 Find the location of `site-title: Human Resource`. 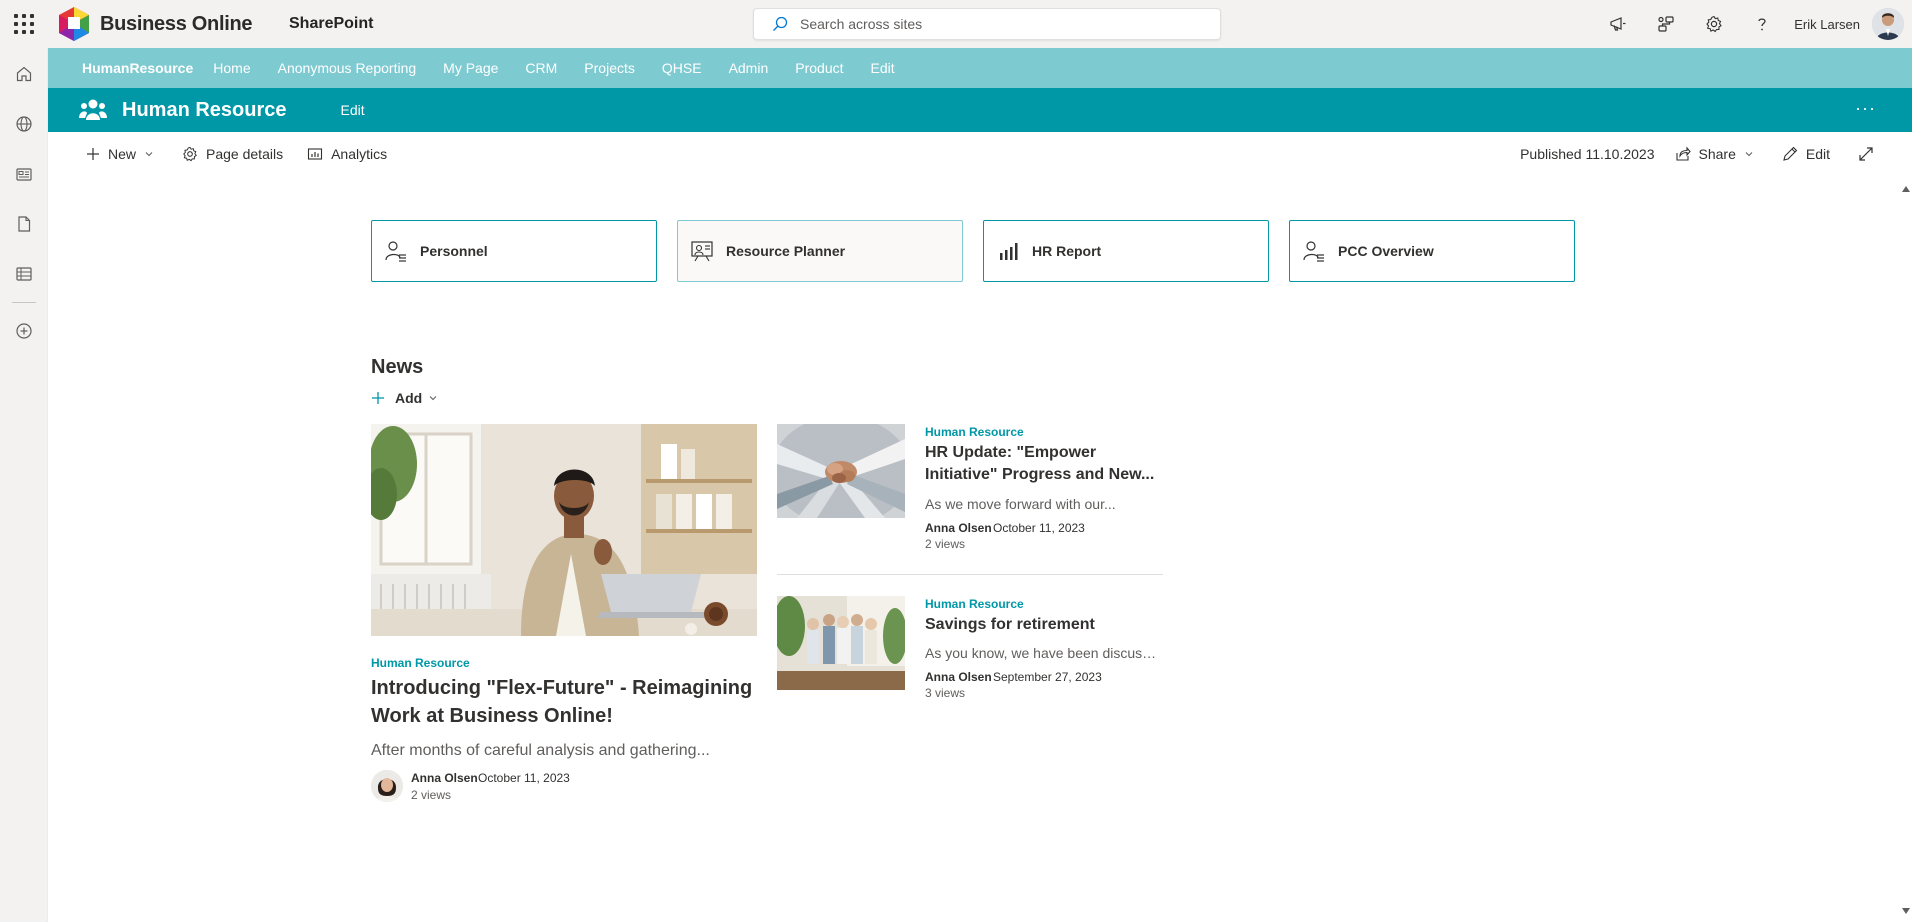

site-title: Human Resource is located at coordinates (204, 110).